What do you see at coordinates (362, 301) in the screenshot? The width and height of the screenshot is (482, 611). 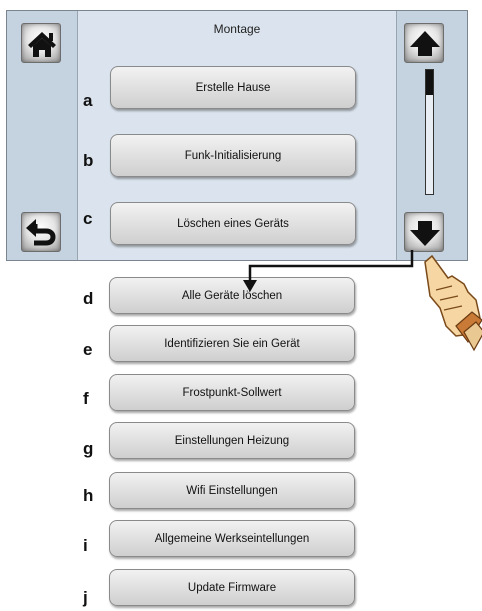 I see `annotation-overlay` at bounding box center [362, 301].